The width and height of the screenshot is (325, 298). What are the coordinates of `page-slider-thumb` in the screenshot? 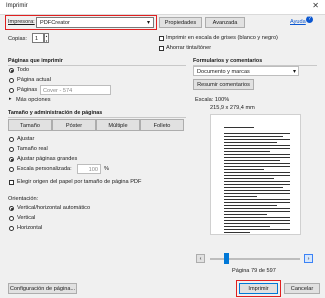 It's located at (226, 258).